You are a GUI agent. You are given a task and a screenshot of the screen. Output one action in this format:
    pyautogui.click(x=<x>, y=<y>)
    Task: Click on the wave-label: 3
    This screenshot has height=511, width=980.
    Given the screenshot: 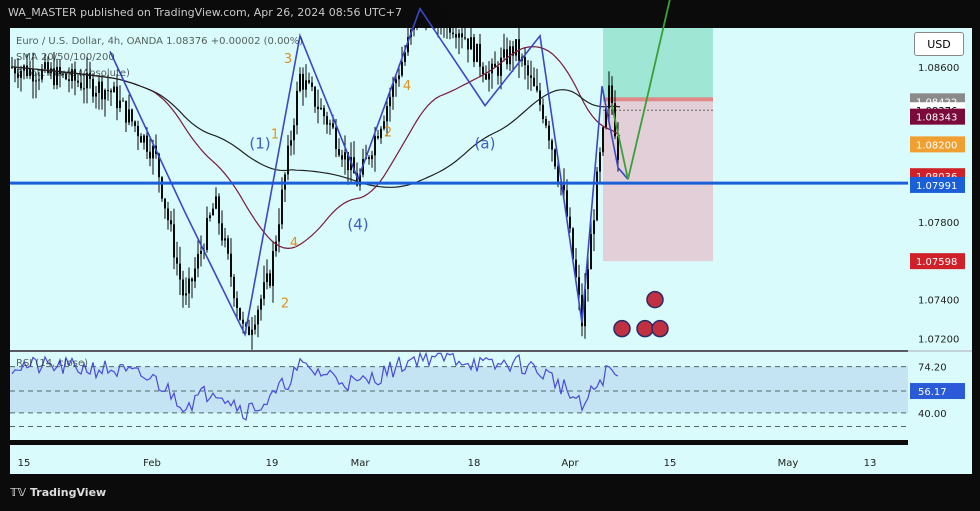 What is the action you would take?
    pyautogui.click(x=288, y=59)
    